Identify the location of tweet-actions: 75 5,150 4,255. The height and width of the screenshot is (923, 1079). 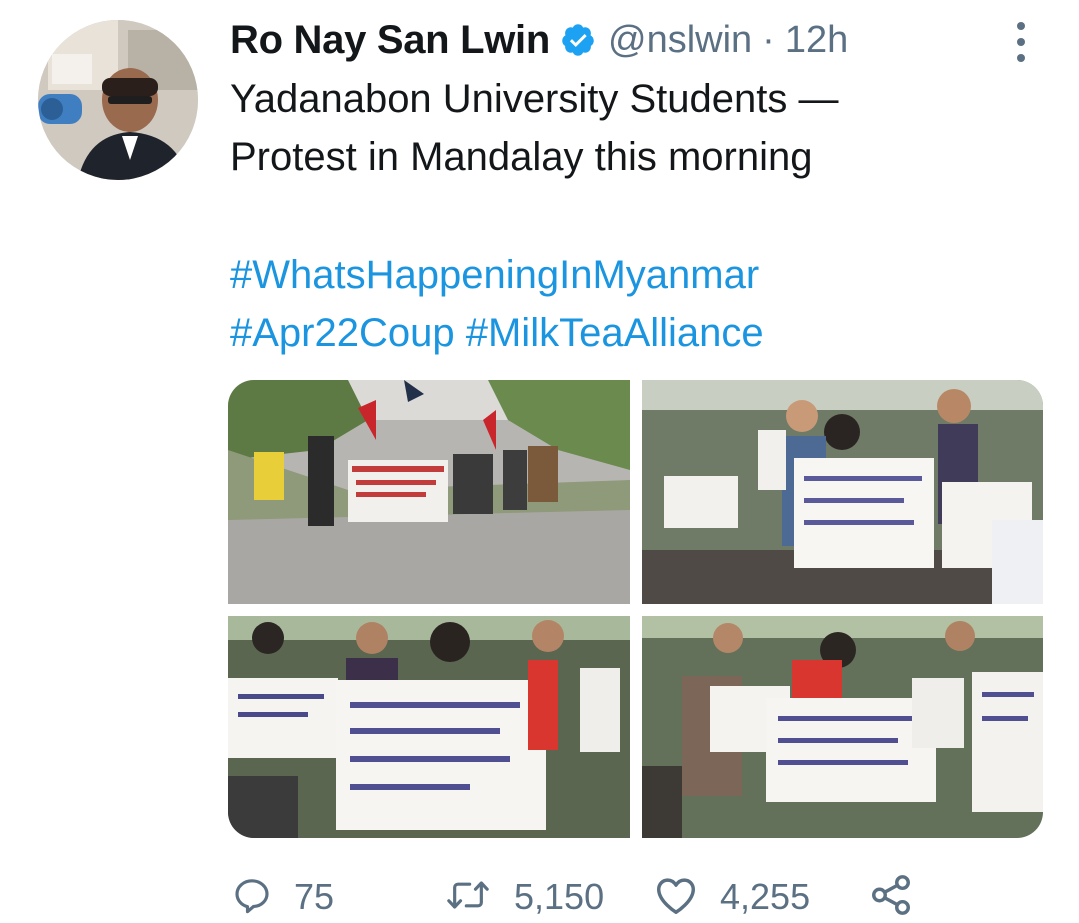
(582, 897).